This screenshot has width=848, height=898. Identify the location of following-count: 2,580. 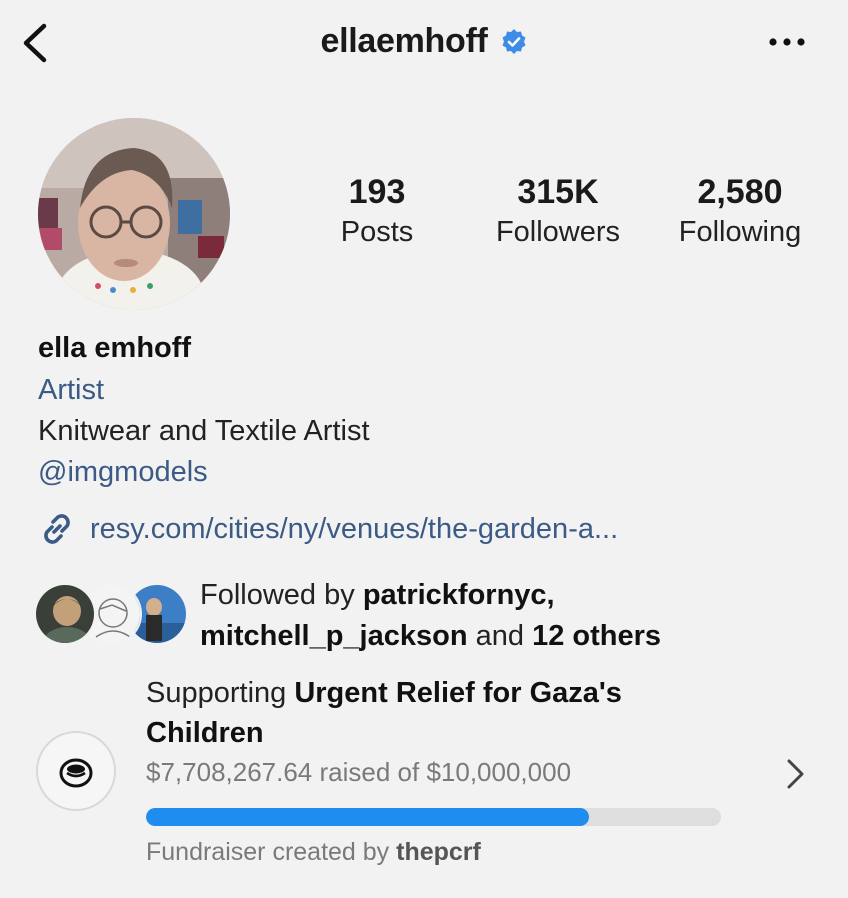
(740, 192).